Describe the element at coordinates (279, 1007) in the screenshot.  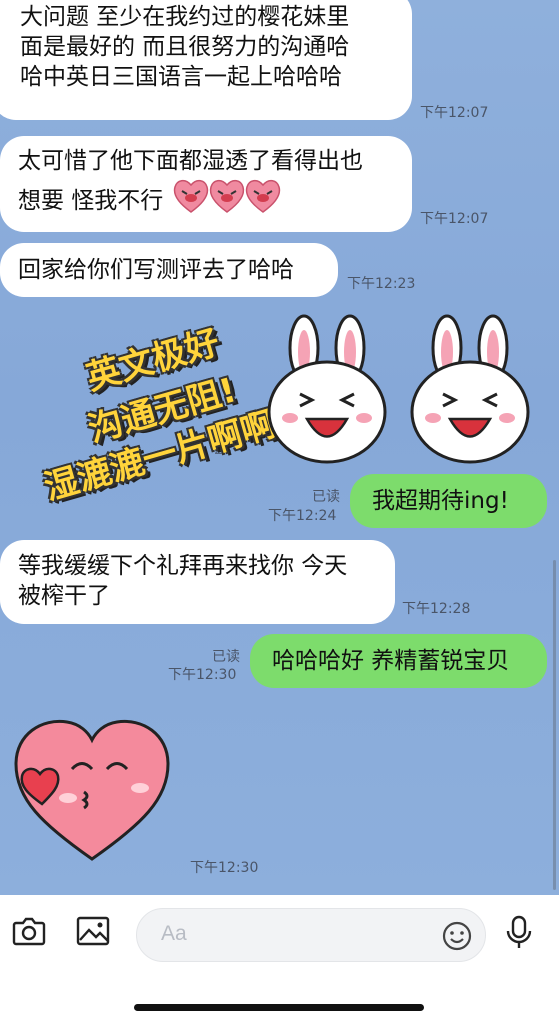
I see `home-indicator` at that location.